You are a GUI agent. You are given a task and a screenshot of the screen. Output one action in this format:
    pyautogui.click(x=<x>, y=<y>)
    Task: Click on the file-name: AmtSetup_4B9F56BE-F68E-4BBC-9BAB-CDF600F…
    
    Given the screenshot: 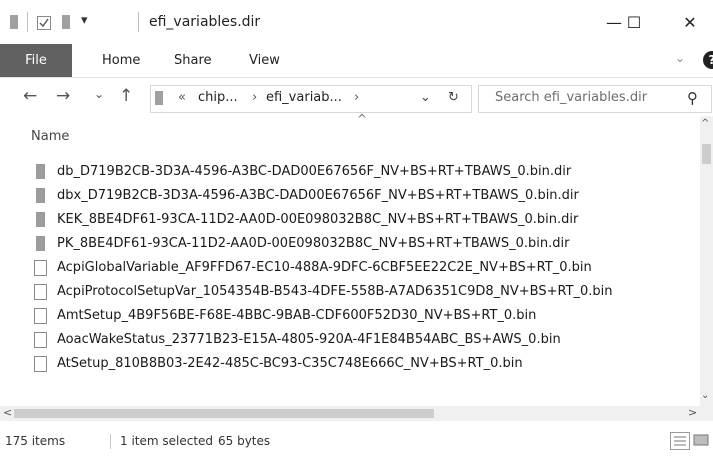 What is the action you would take?
    pyautogui.click(x=297, y=315)
    